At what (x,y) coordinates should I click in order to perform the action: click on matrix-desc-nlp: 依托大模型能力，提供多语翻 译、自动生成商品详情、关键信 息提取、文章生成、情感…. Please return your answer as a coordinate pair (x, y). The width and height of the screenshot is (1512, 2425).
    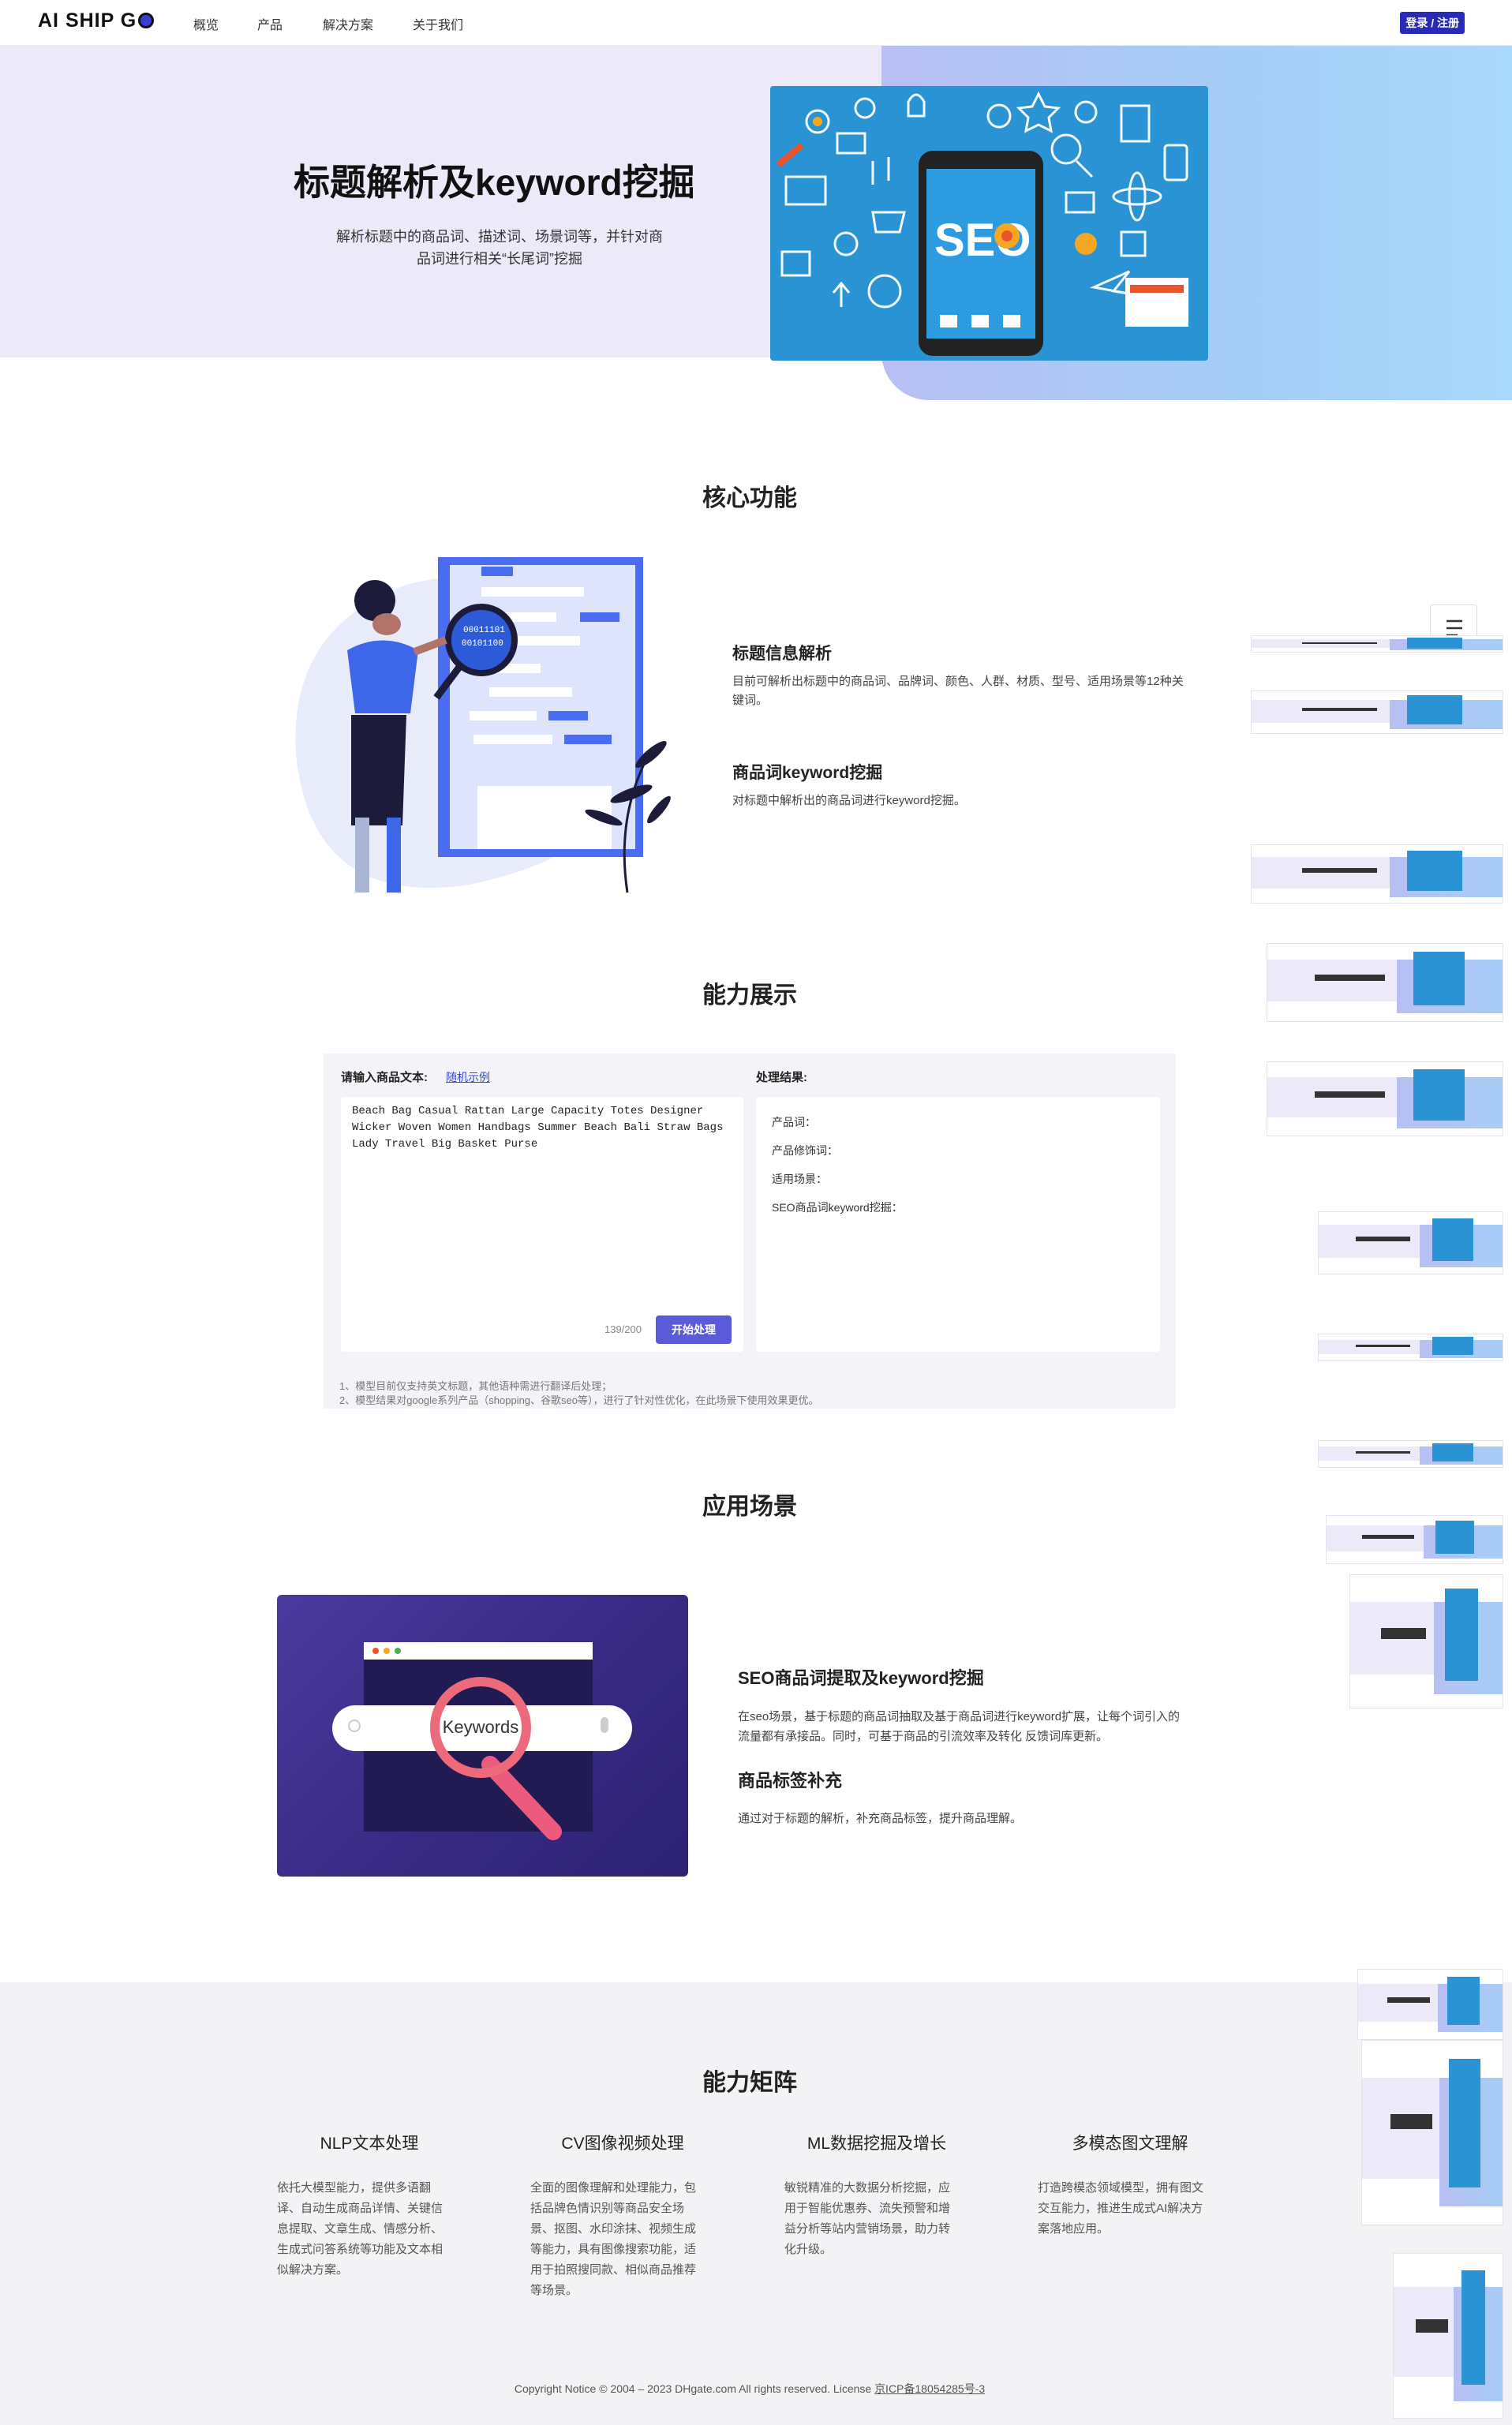
    Looking at the image, I should click on (369, 2229).